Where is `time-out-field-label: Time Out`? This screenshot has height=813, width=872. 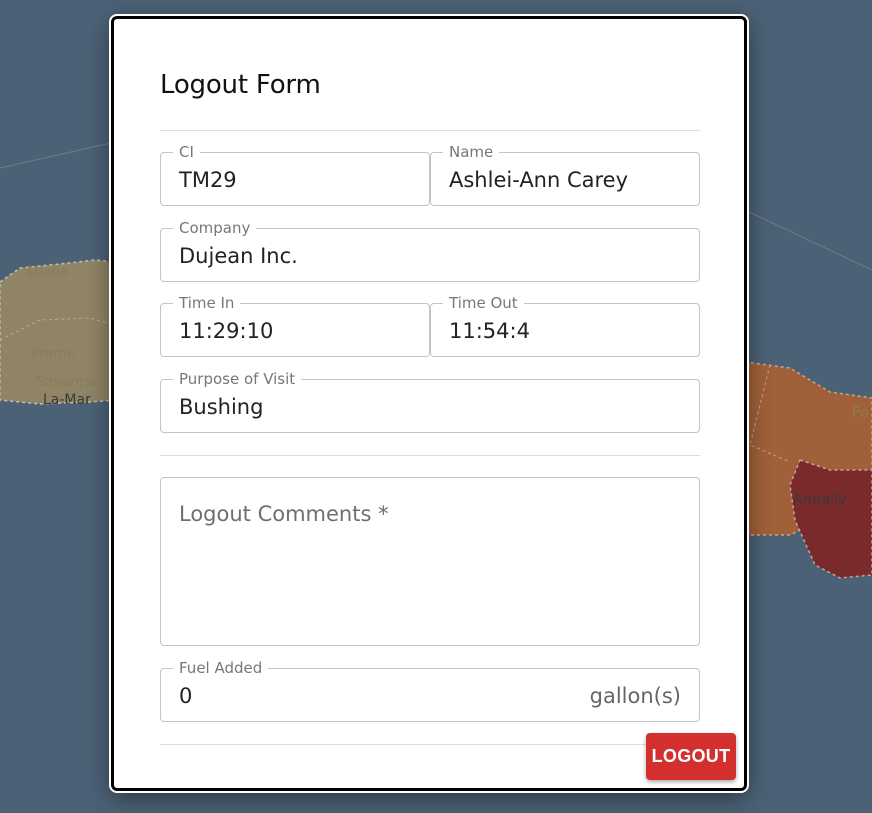 time-out-field-label: Time Out is located at coordinates (483, 303).